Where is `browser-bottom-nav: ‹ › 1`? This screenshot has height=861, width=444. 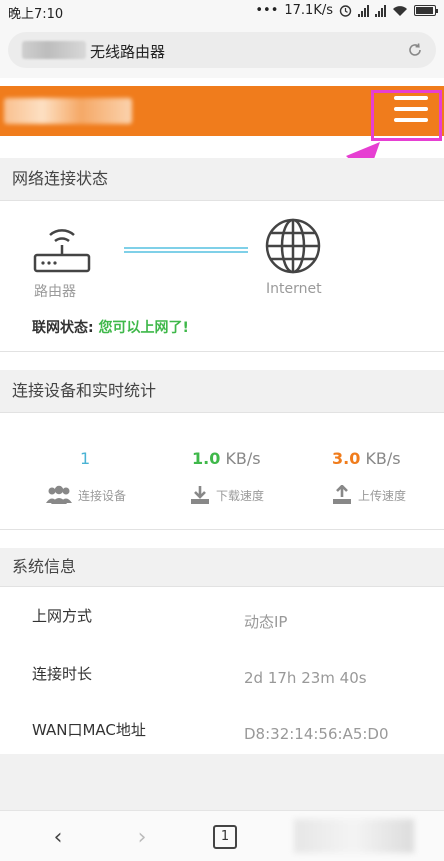
browser-bottom-nav: ‹ › 1 is located at coordinates (222, 835).